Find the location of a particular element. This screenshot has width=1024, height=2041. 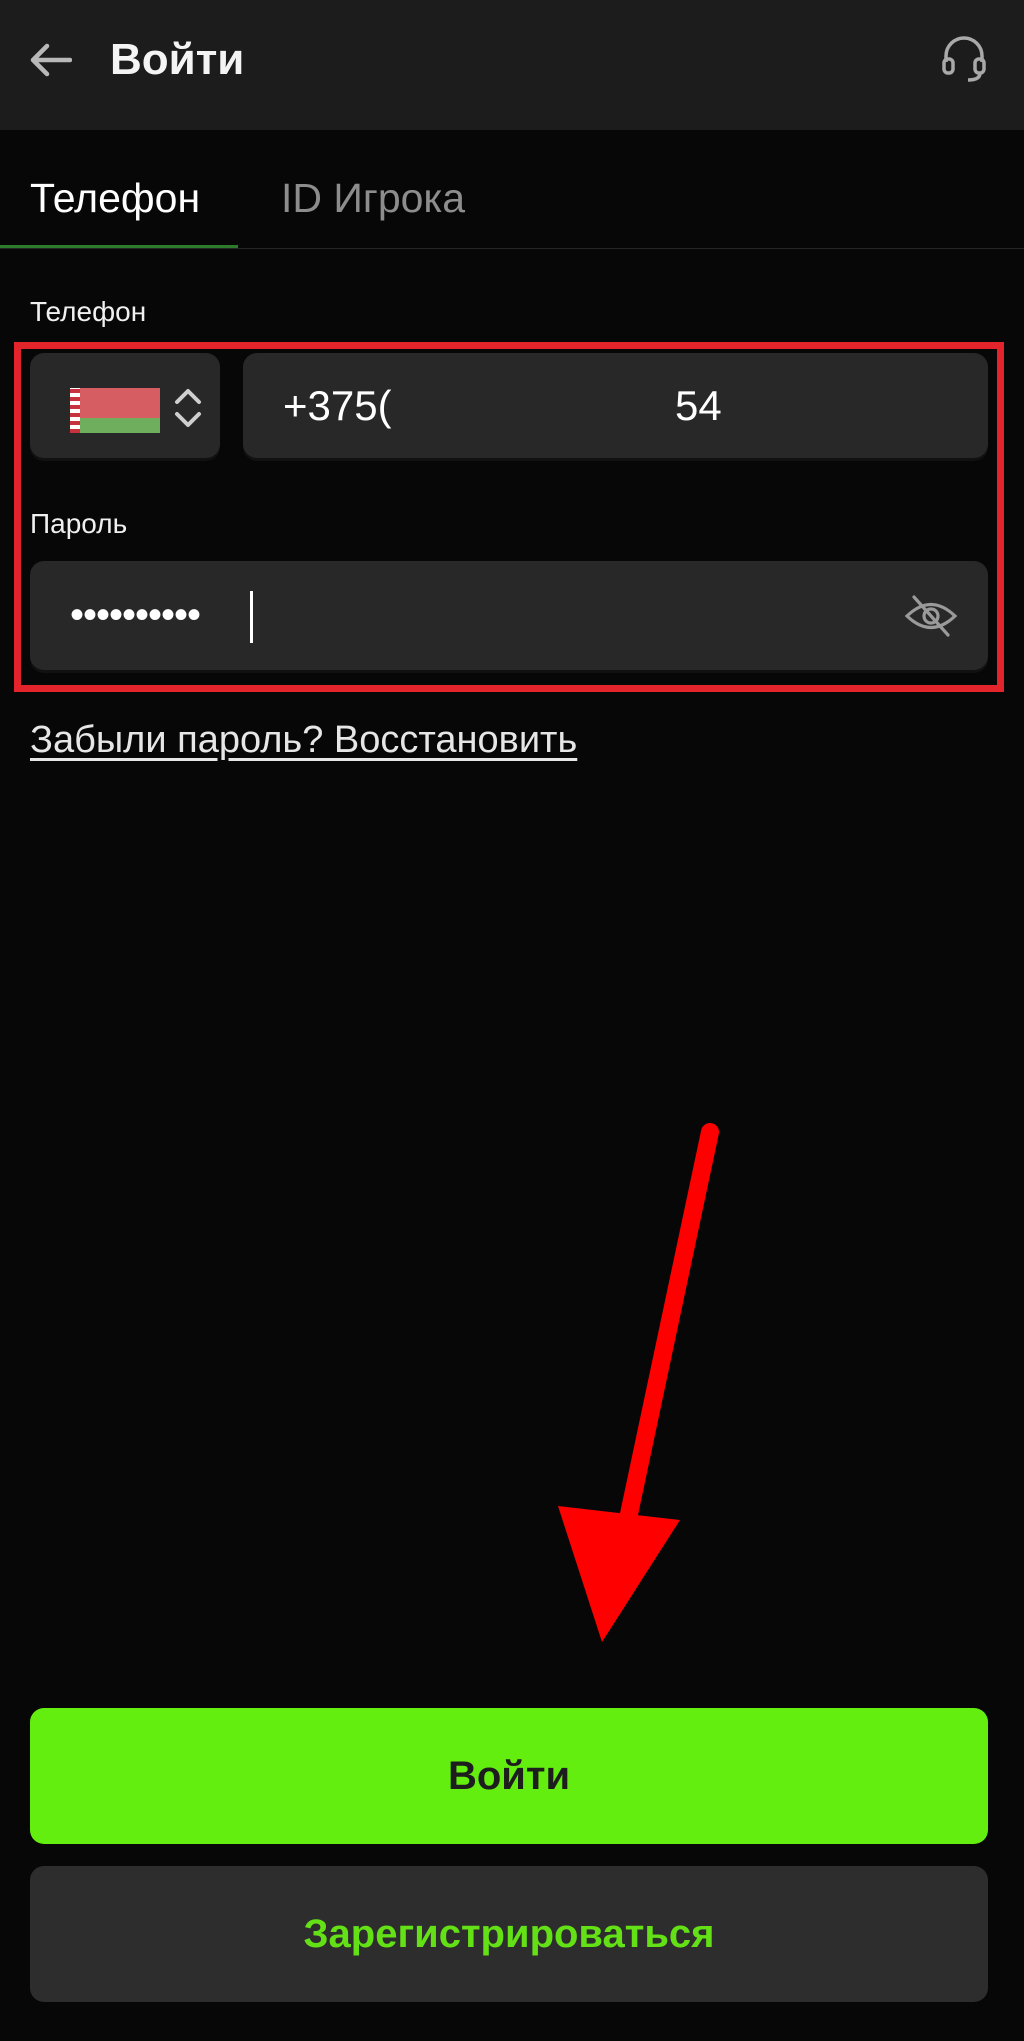

country-code-select is located at coordinates (125, 405).